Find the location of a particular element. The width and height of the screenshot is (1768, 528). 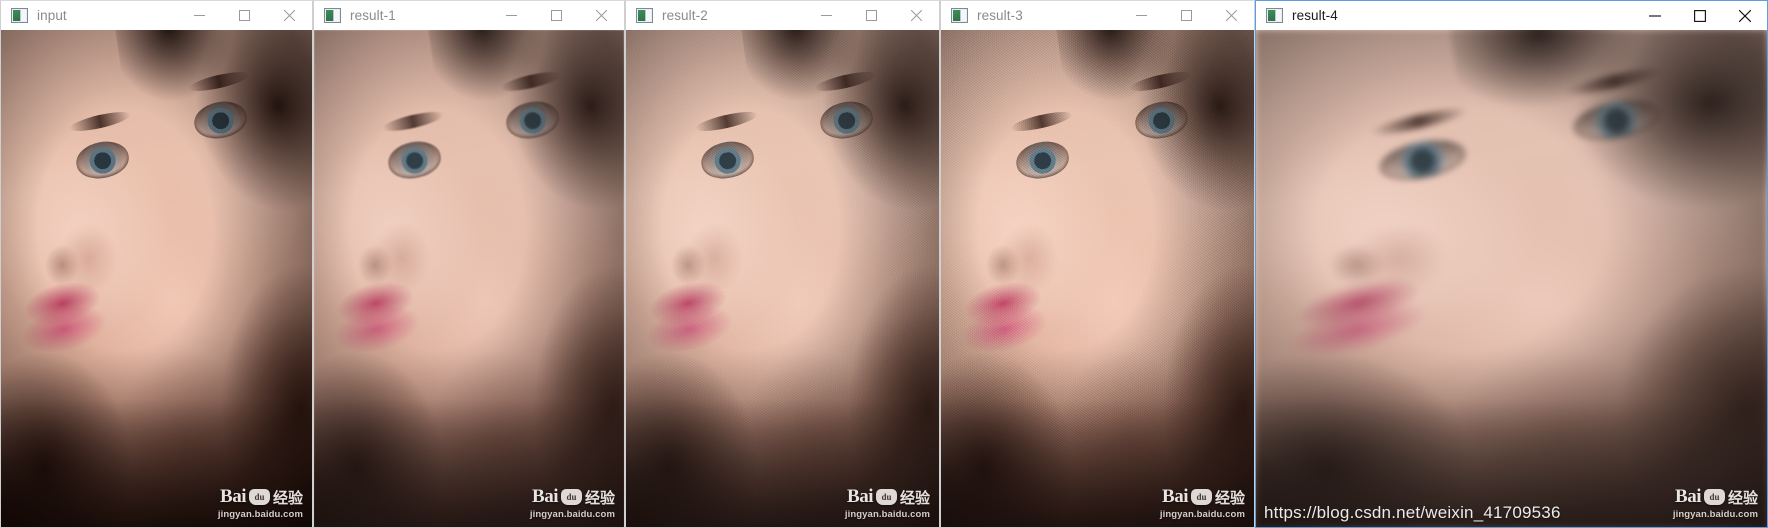

window-controls-input is located at coordinates (244, 15).